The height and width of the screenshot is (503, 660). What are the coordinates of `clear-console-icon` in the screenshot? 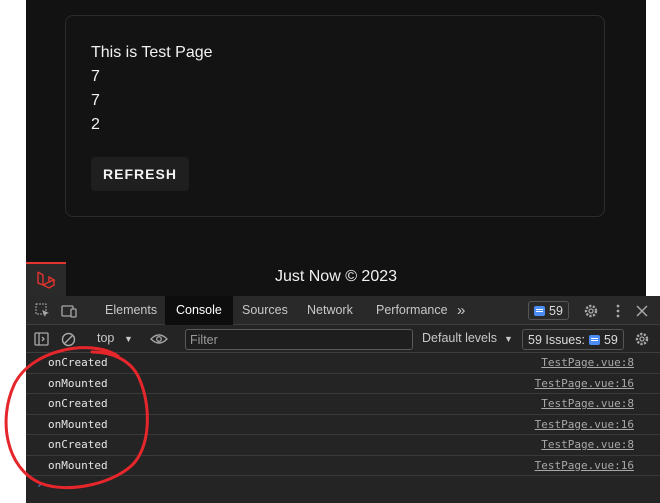 It's located at (68, 339).